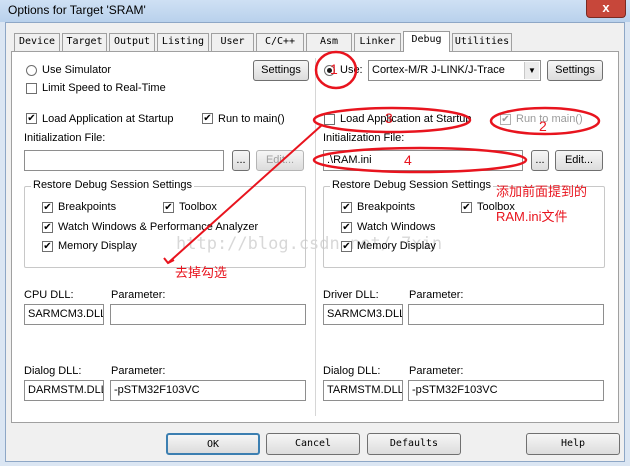 The height and width of the screenshot is (466, 630). What do you see at coordinates (334, 69) in the screenshot?
I see `annotation-number-1: 1` at bounding box center [334, 69].